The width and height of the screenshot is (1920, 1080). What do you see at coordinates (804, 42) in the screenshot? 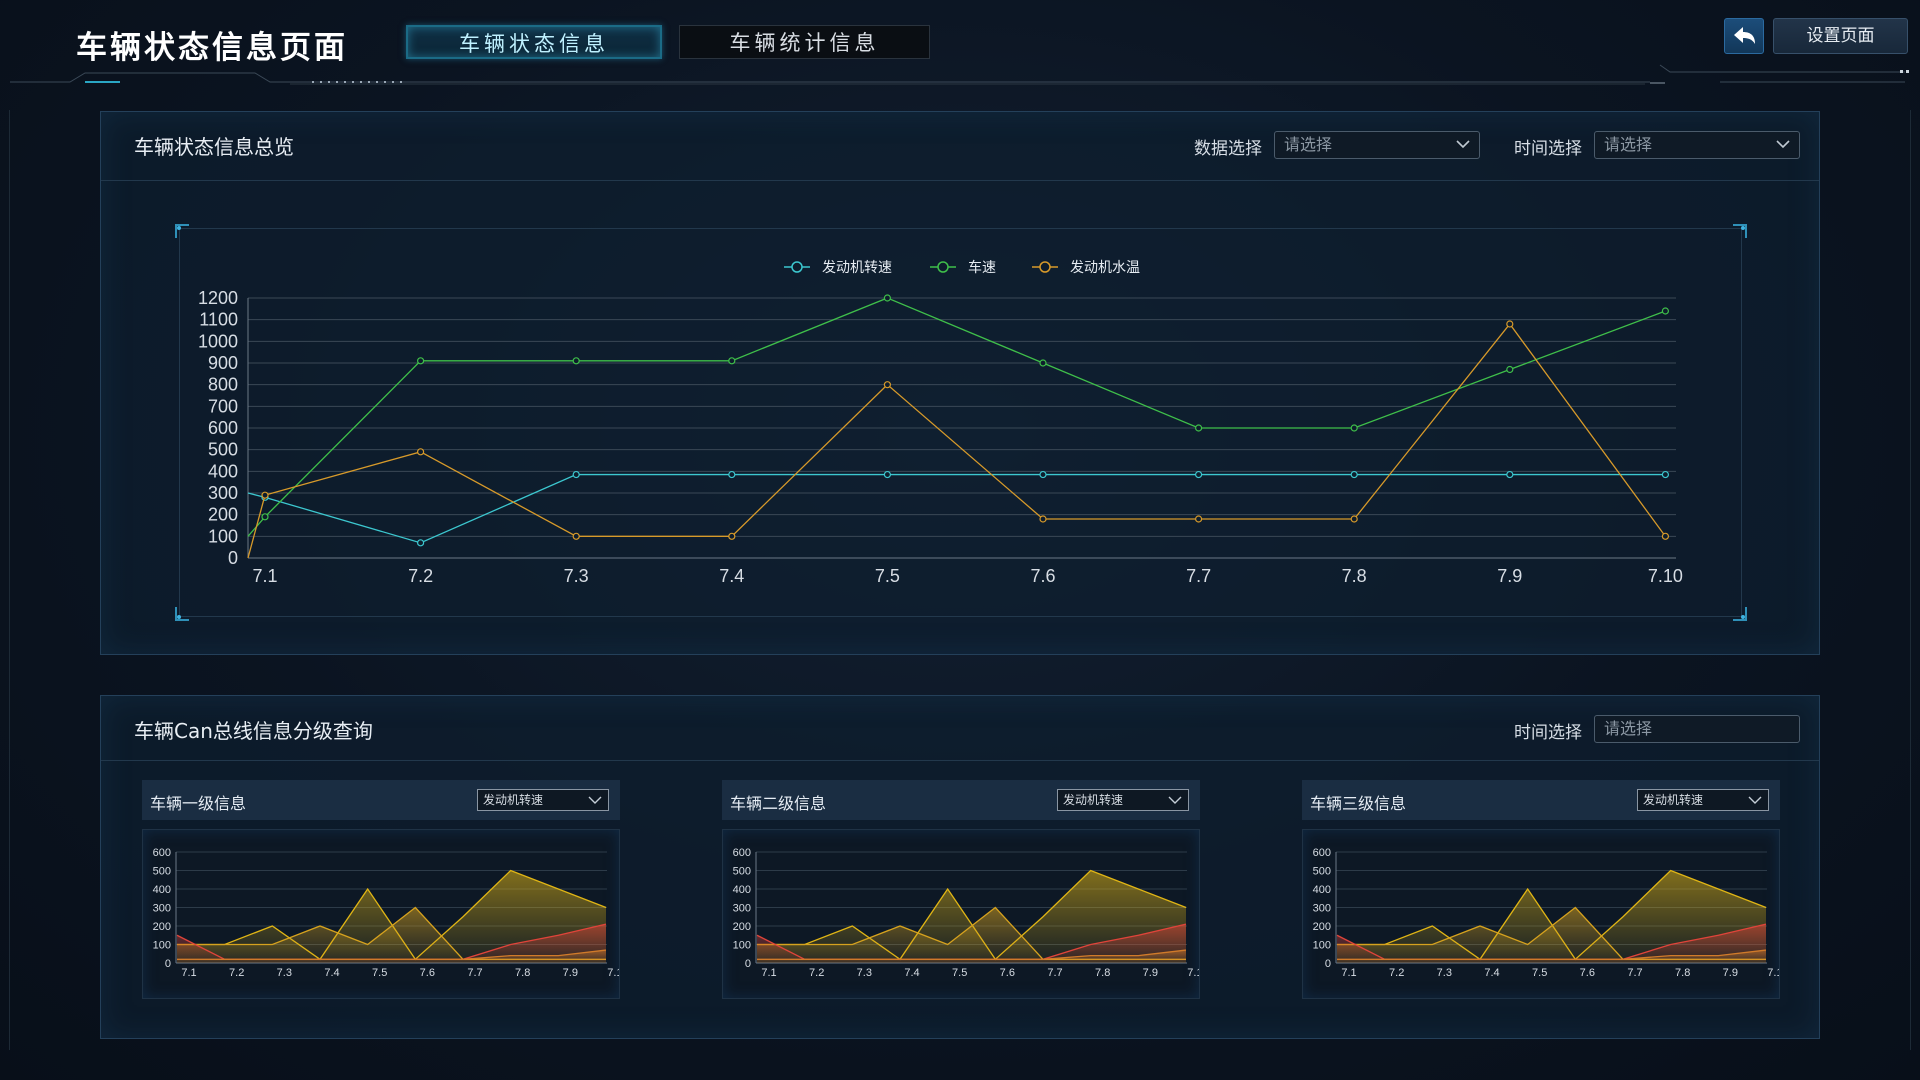
I see `tab-vehicle-statistics: 车辆统计信息` at bounding box center [804, 42].